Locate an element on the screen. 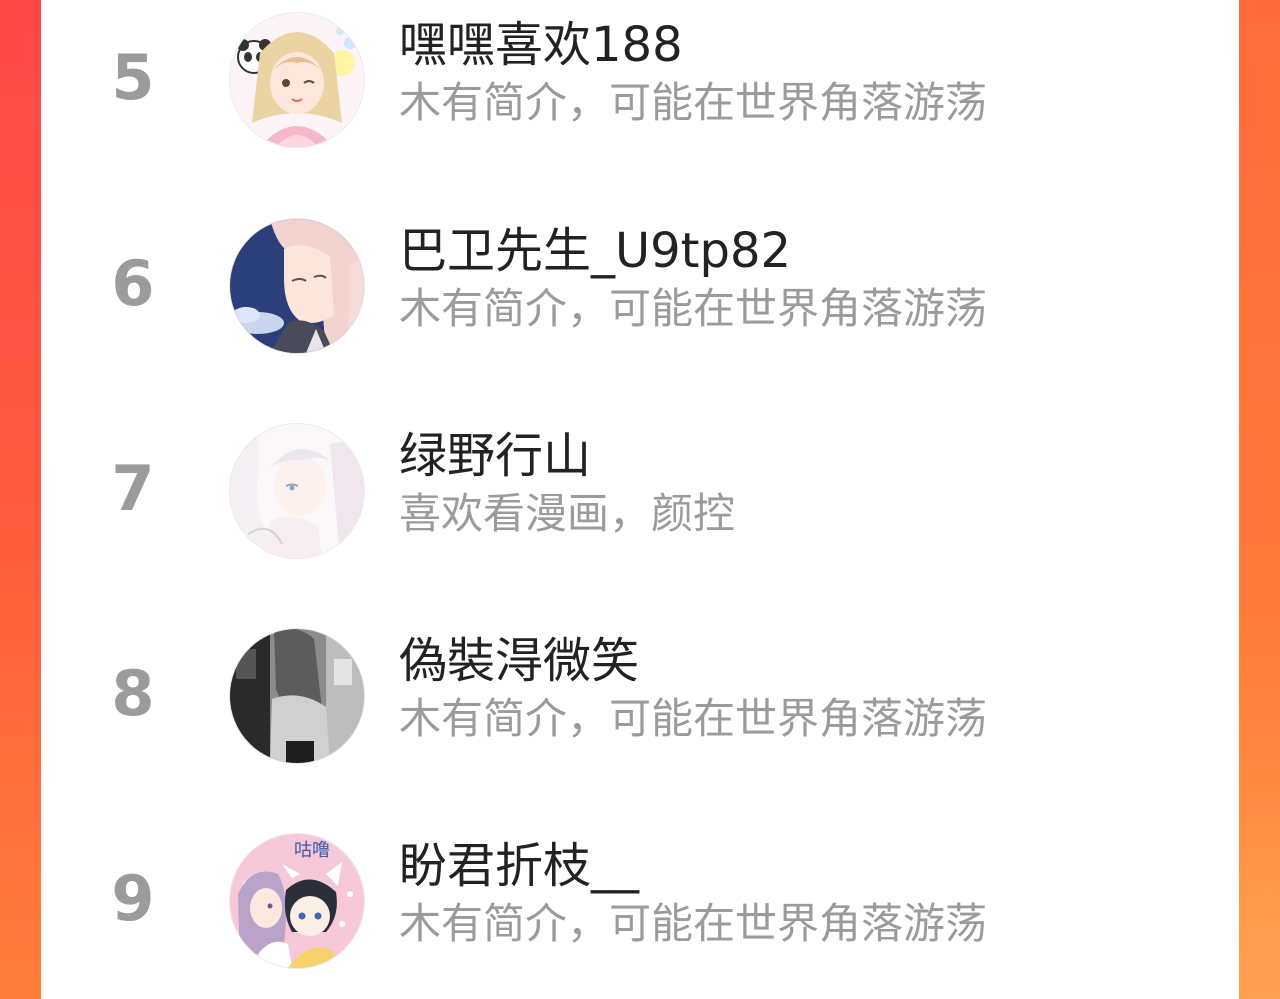 This screenshot has height=999, width=1280. user-name: 绿野行山 is located at coordinates (495, 456).